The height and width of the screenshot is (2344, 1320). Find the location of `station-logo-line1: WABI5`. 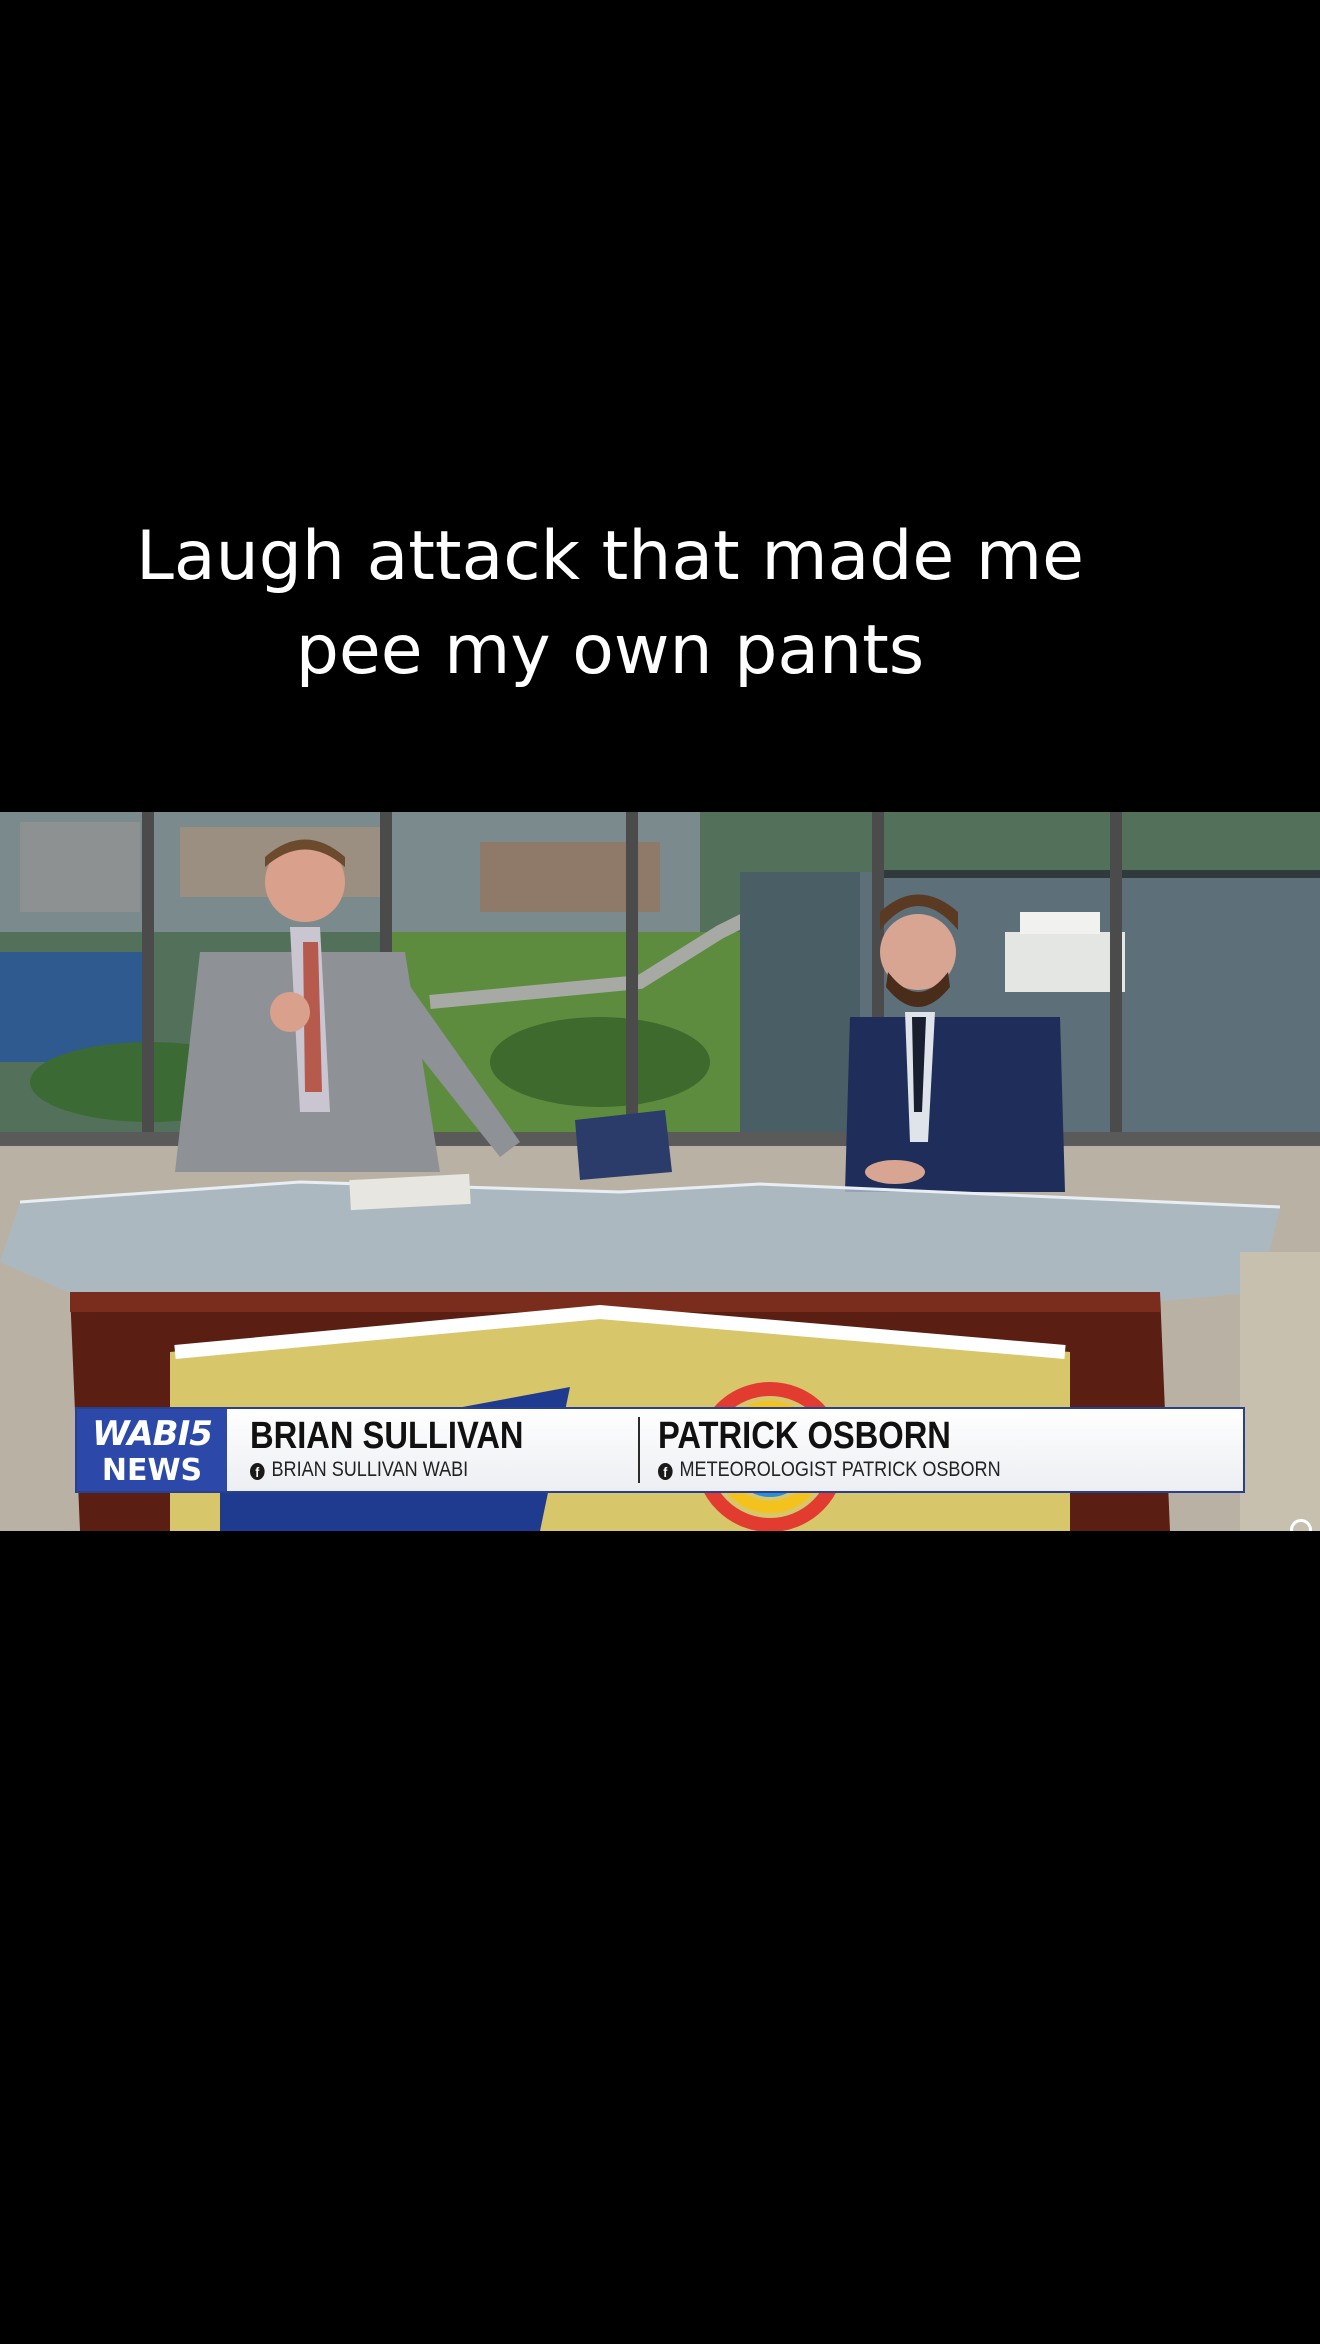

station-logo-line1: WABI5 is located at coordinates (152, 1434).